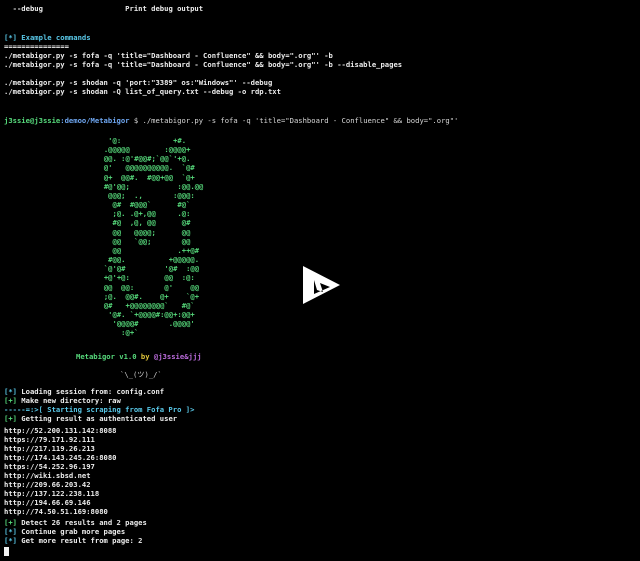  Describe the element at coordinates (102, 186) in the screenshot. I see `logo-line: #@'@@; :@@.@@` at that location.